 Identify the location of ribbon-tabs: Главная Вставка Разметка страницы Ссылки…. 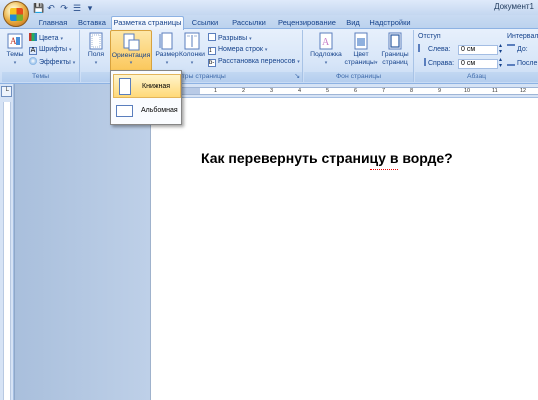
(269, 22).